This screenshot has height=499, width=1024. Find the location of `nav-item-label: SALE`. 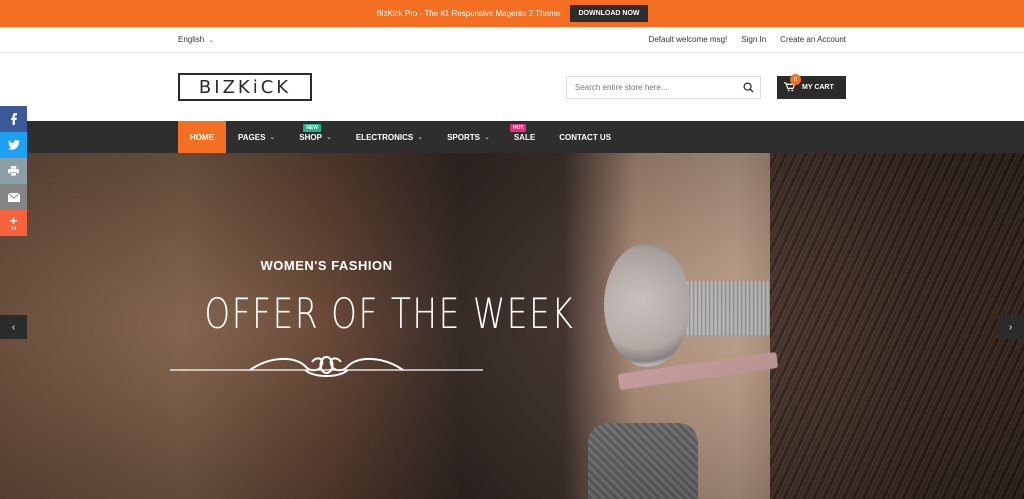

nav-item-label: SALE is located at coordinates (524, 137).